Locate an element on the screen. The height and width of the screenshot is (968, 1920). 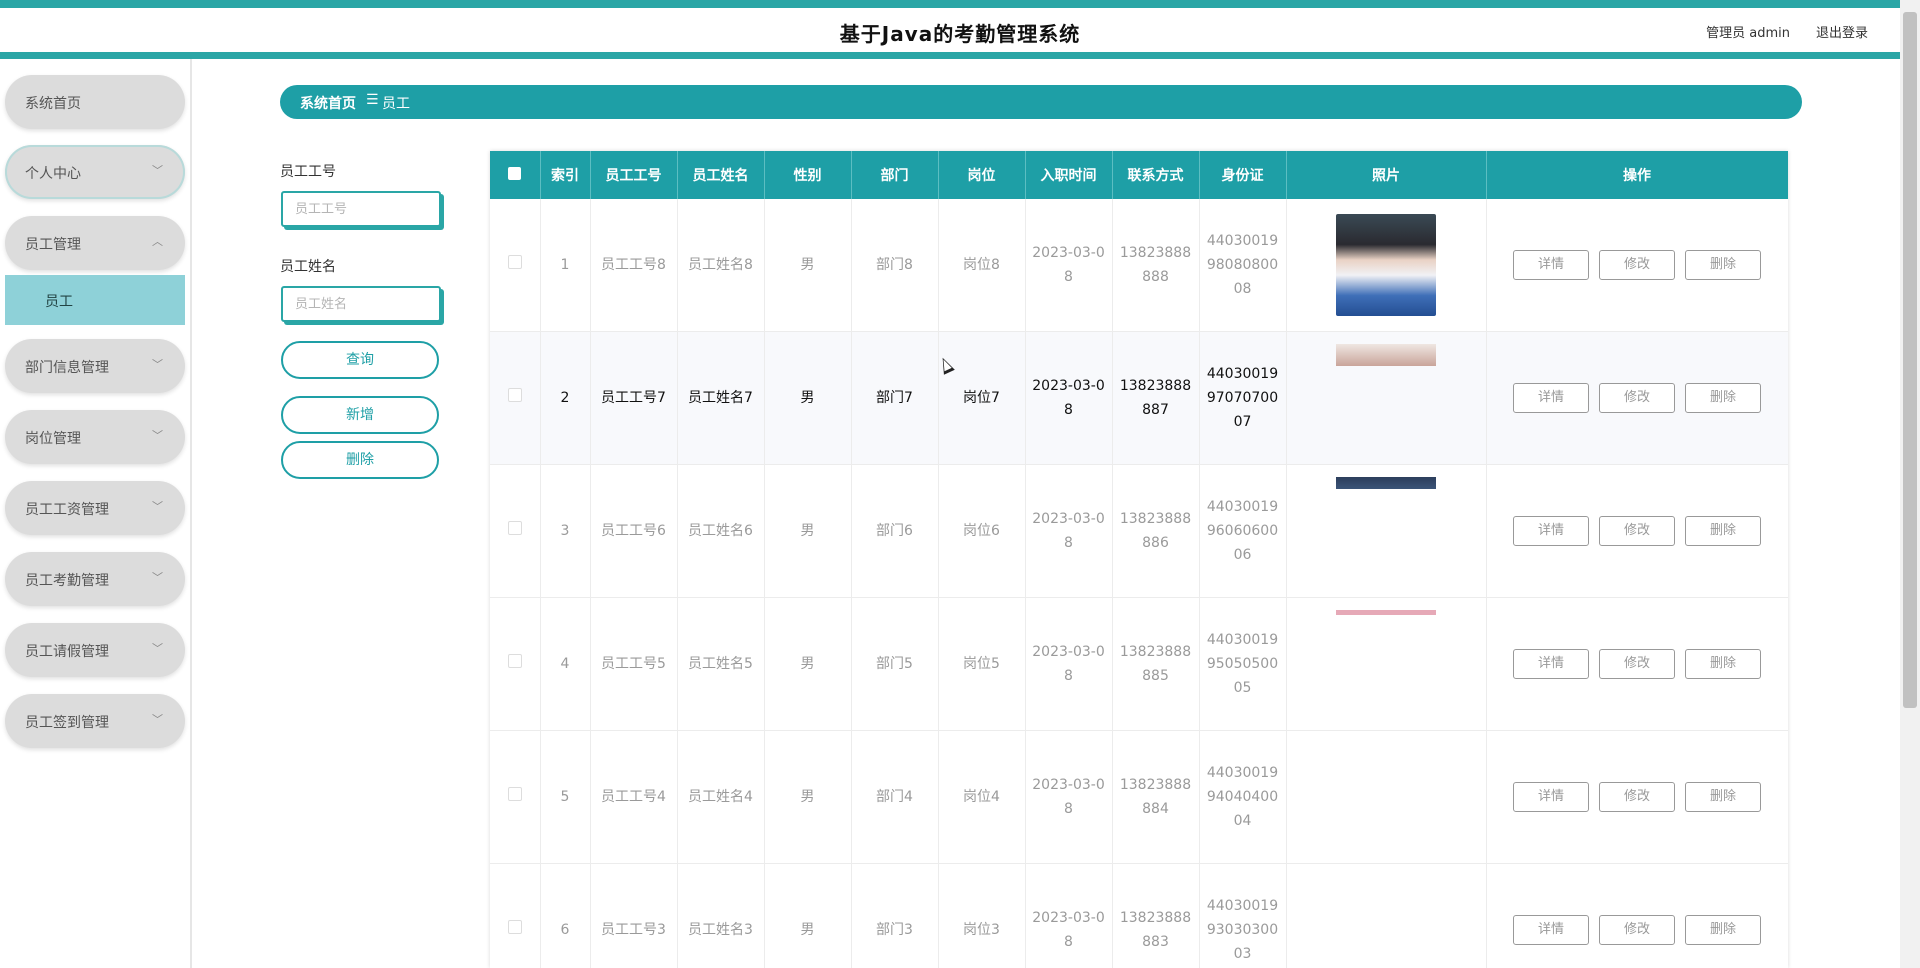
sidebar-item-profile: 个人中心 ﹀ is located at coordinates (95, 172).